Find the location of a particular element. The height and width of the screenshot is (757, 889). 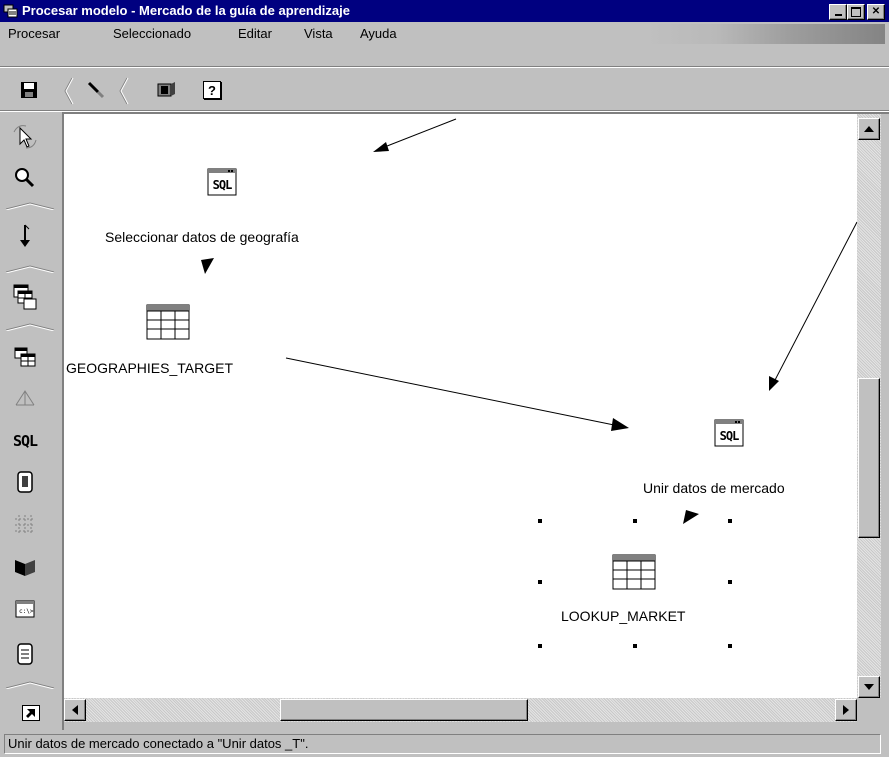

text-file-button is located at coordinates (25, 654).